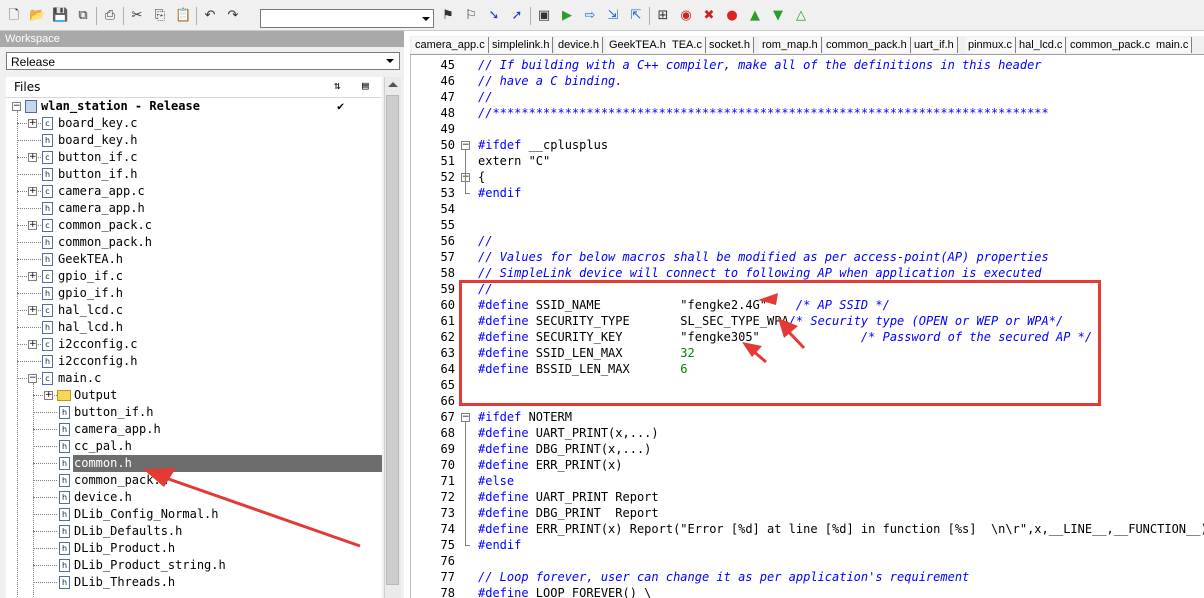 Image resolution: width=1204 pixels, height=598 pixels. What do you see at coordinates (393, 84) in the screenshot?
I see `scroll-up-icon` at bounding box center [393, 84].